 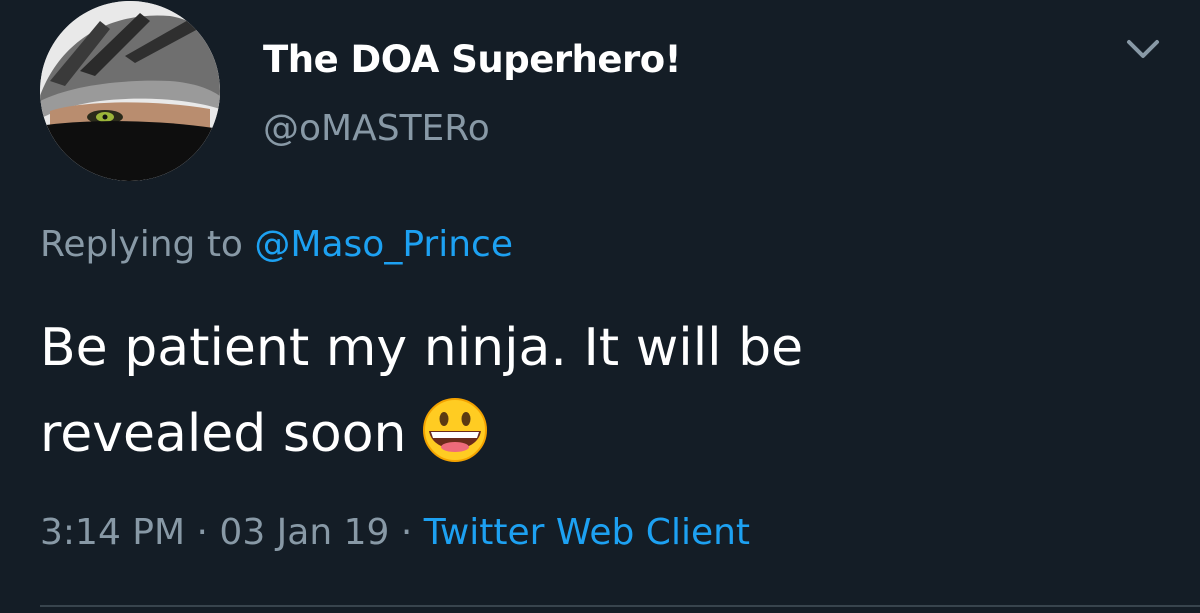 I want to click on tweet-text-line-1: Be patient my ninja. It will be, so click(x=422, y=348).